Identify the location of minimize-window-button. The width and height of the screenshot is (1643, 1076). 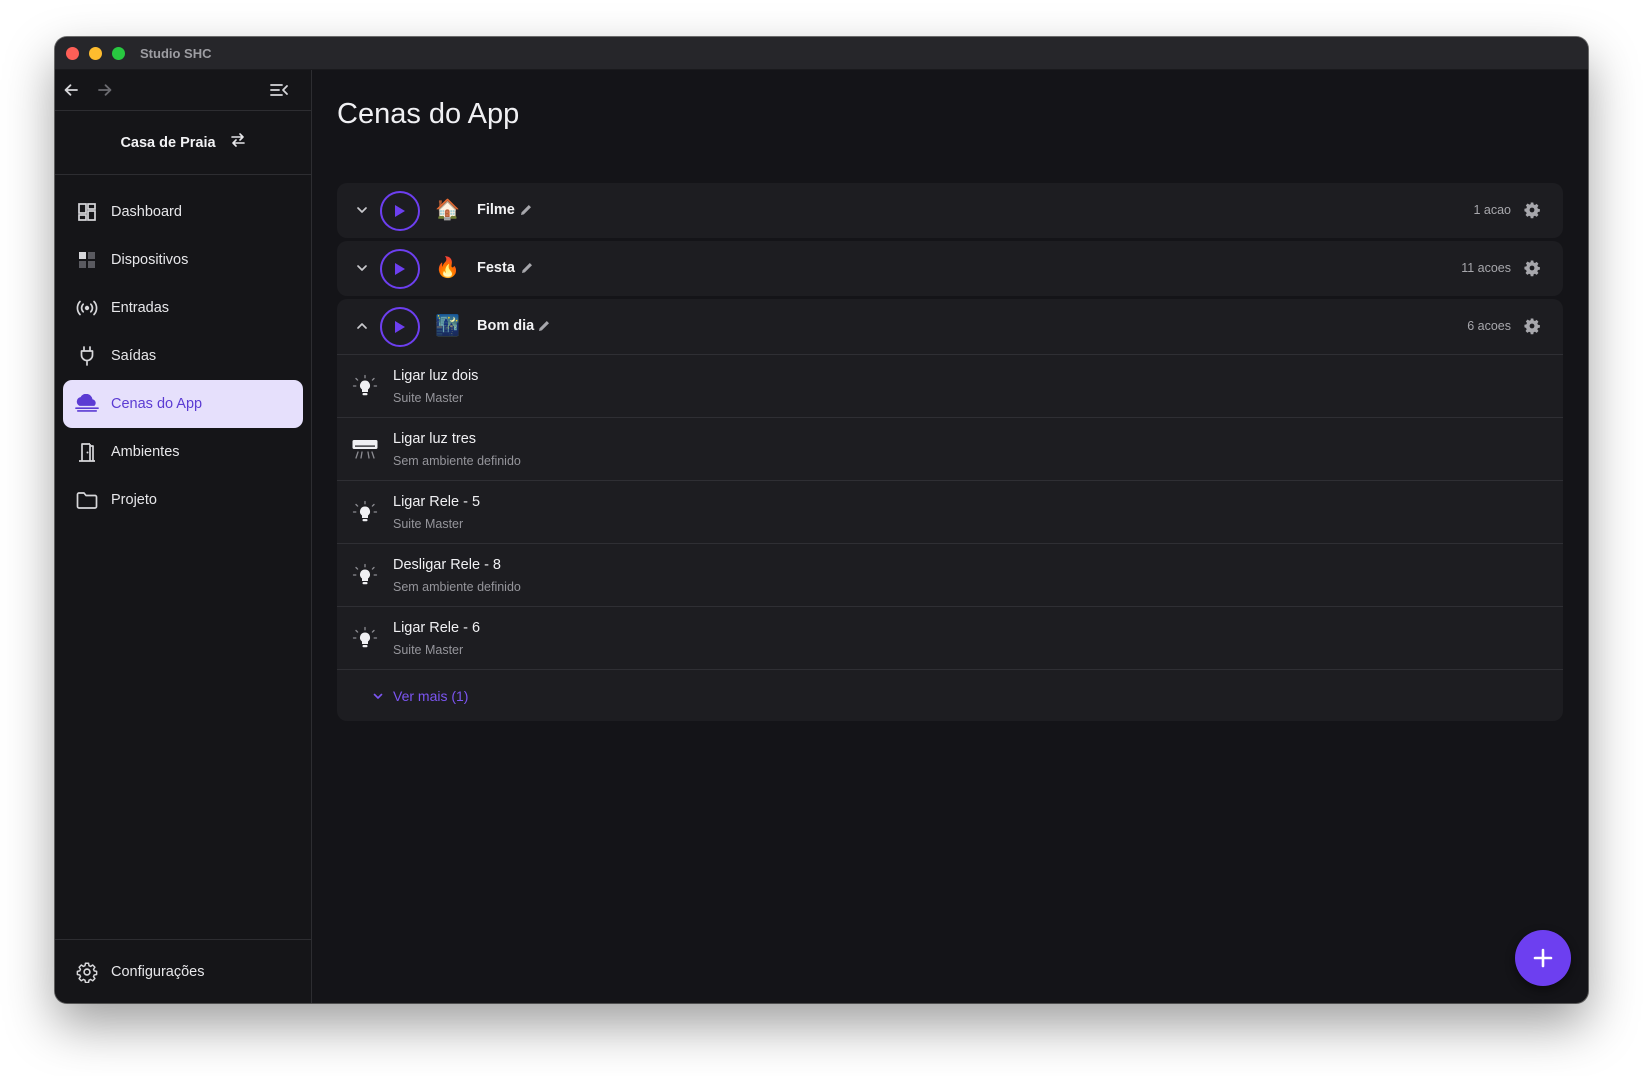
(95, 53).